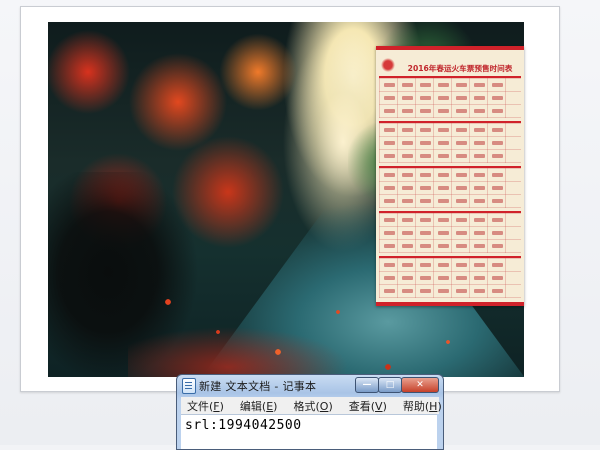 This screenshot has width=600, height=450. I want to click on train-ticket-timetable-poster: 2016年春运火车票预售时间表, so click(450, 176).